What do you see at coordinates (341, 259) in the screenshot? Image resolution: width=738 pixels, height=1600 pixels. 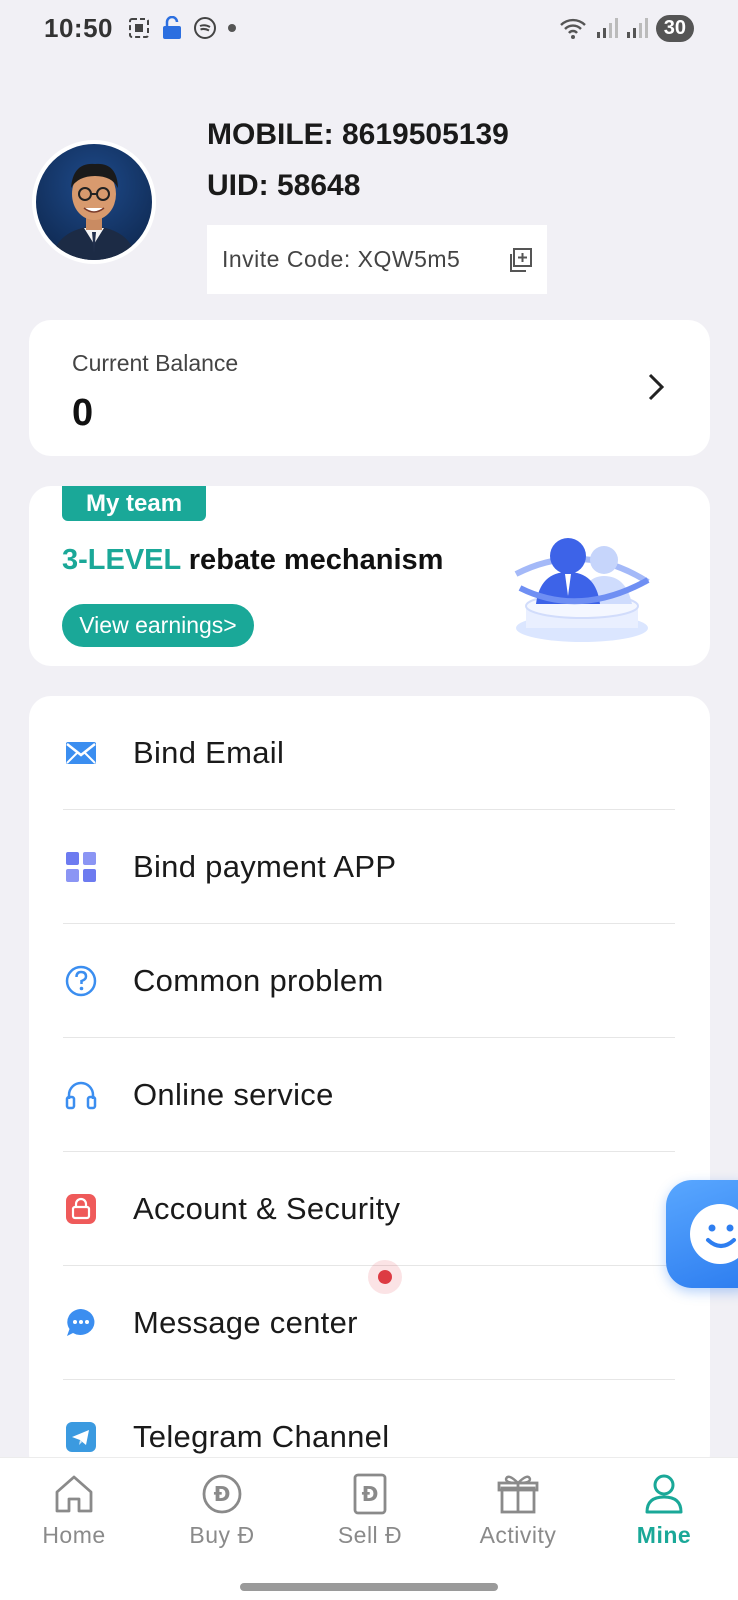 I see `invite-code-text: Invite Code: XQW5m5` at bounding box center [341, 259].